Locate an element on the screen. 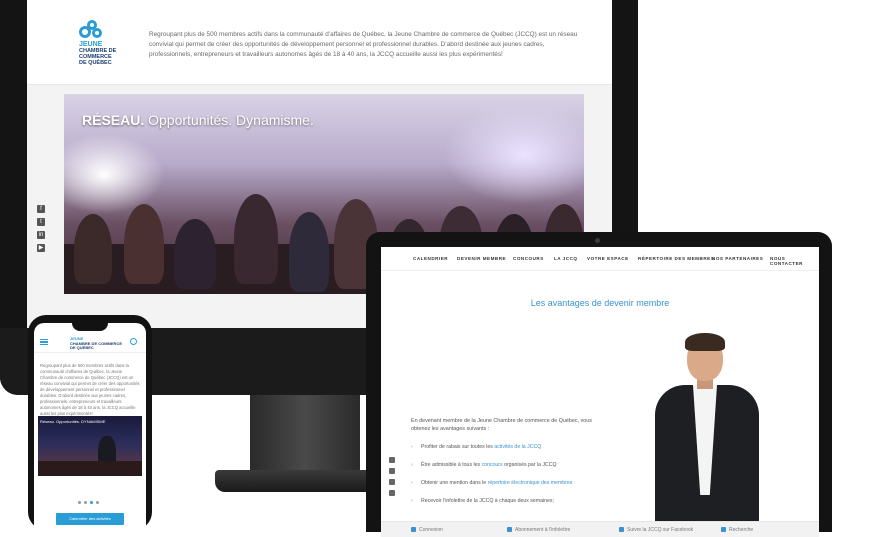 This screenshot has height=537, width=880. phone-hero-image: Réseau. Opportunités. DYNAMISME is located at coordinates (90, 446).